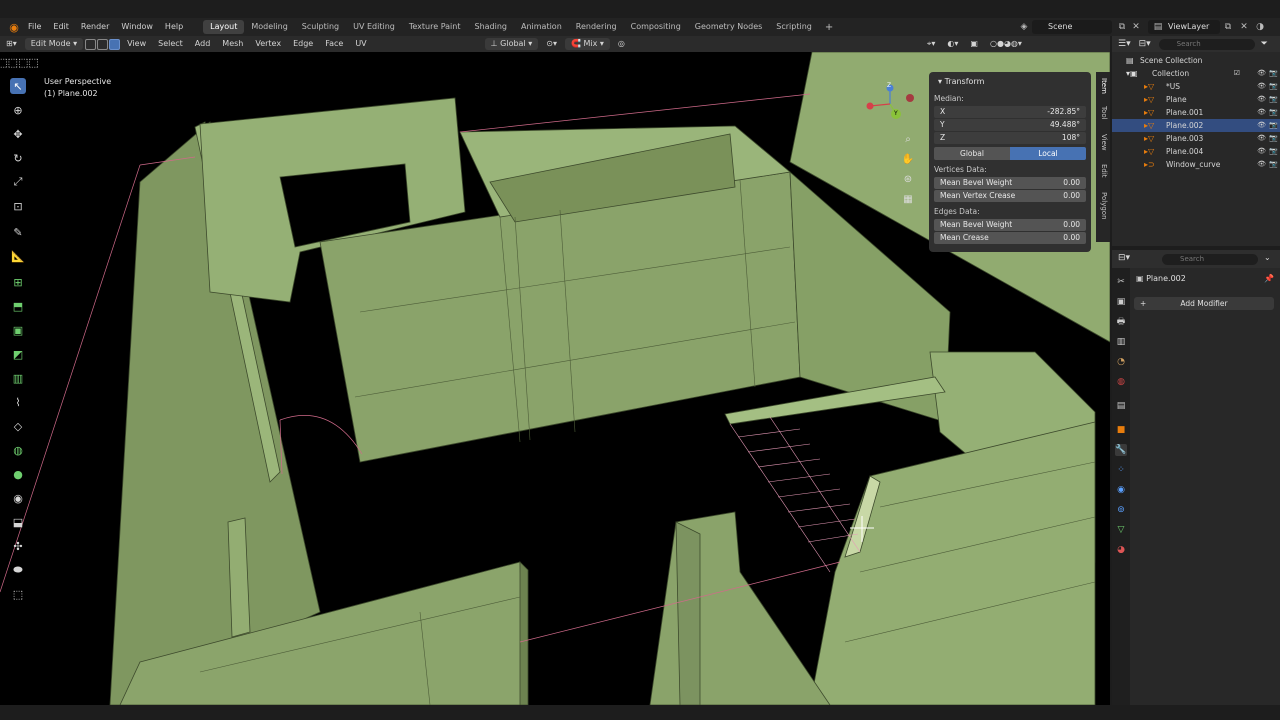 The image size is (1280, 720). I want to click on particles-tab-icon: ⁘, so click(1121, 470).